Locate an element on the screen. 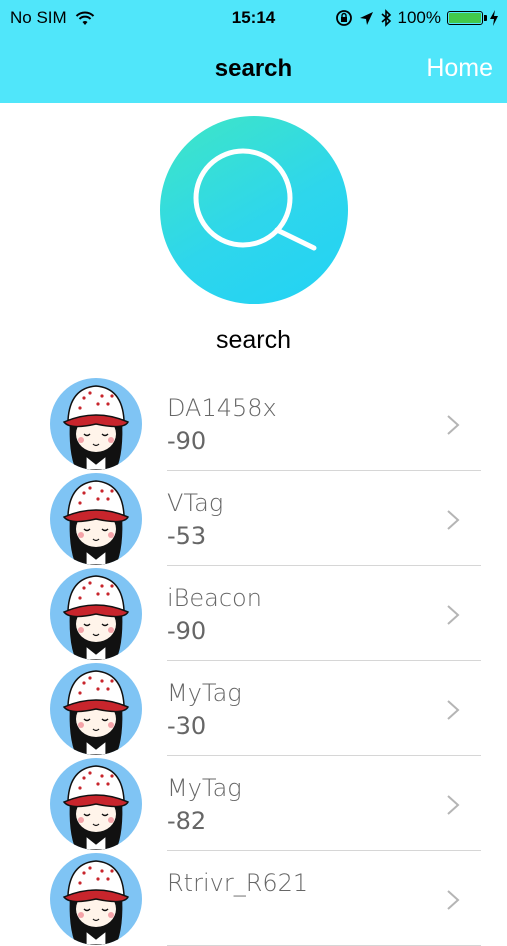  search-icon is located at coordinates (255, 199).